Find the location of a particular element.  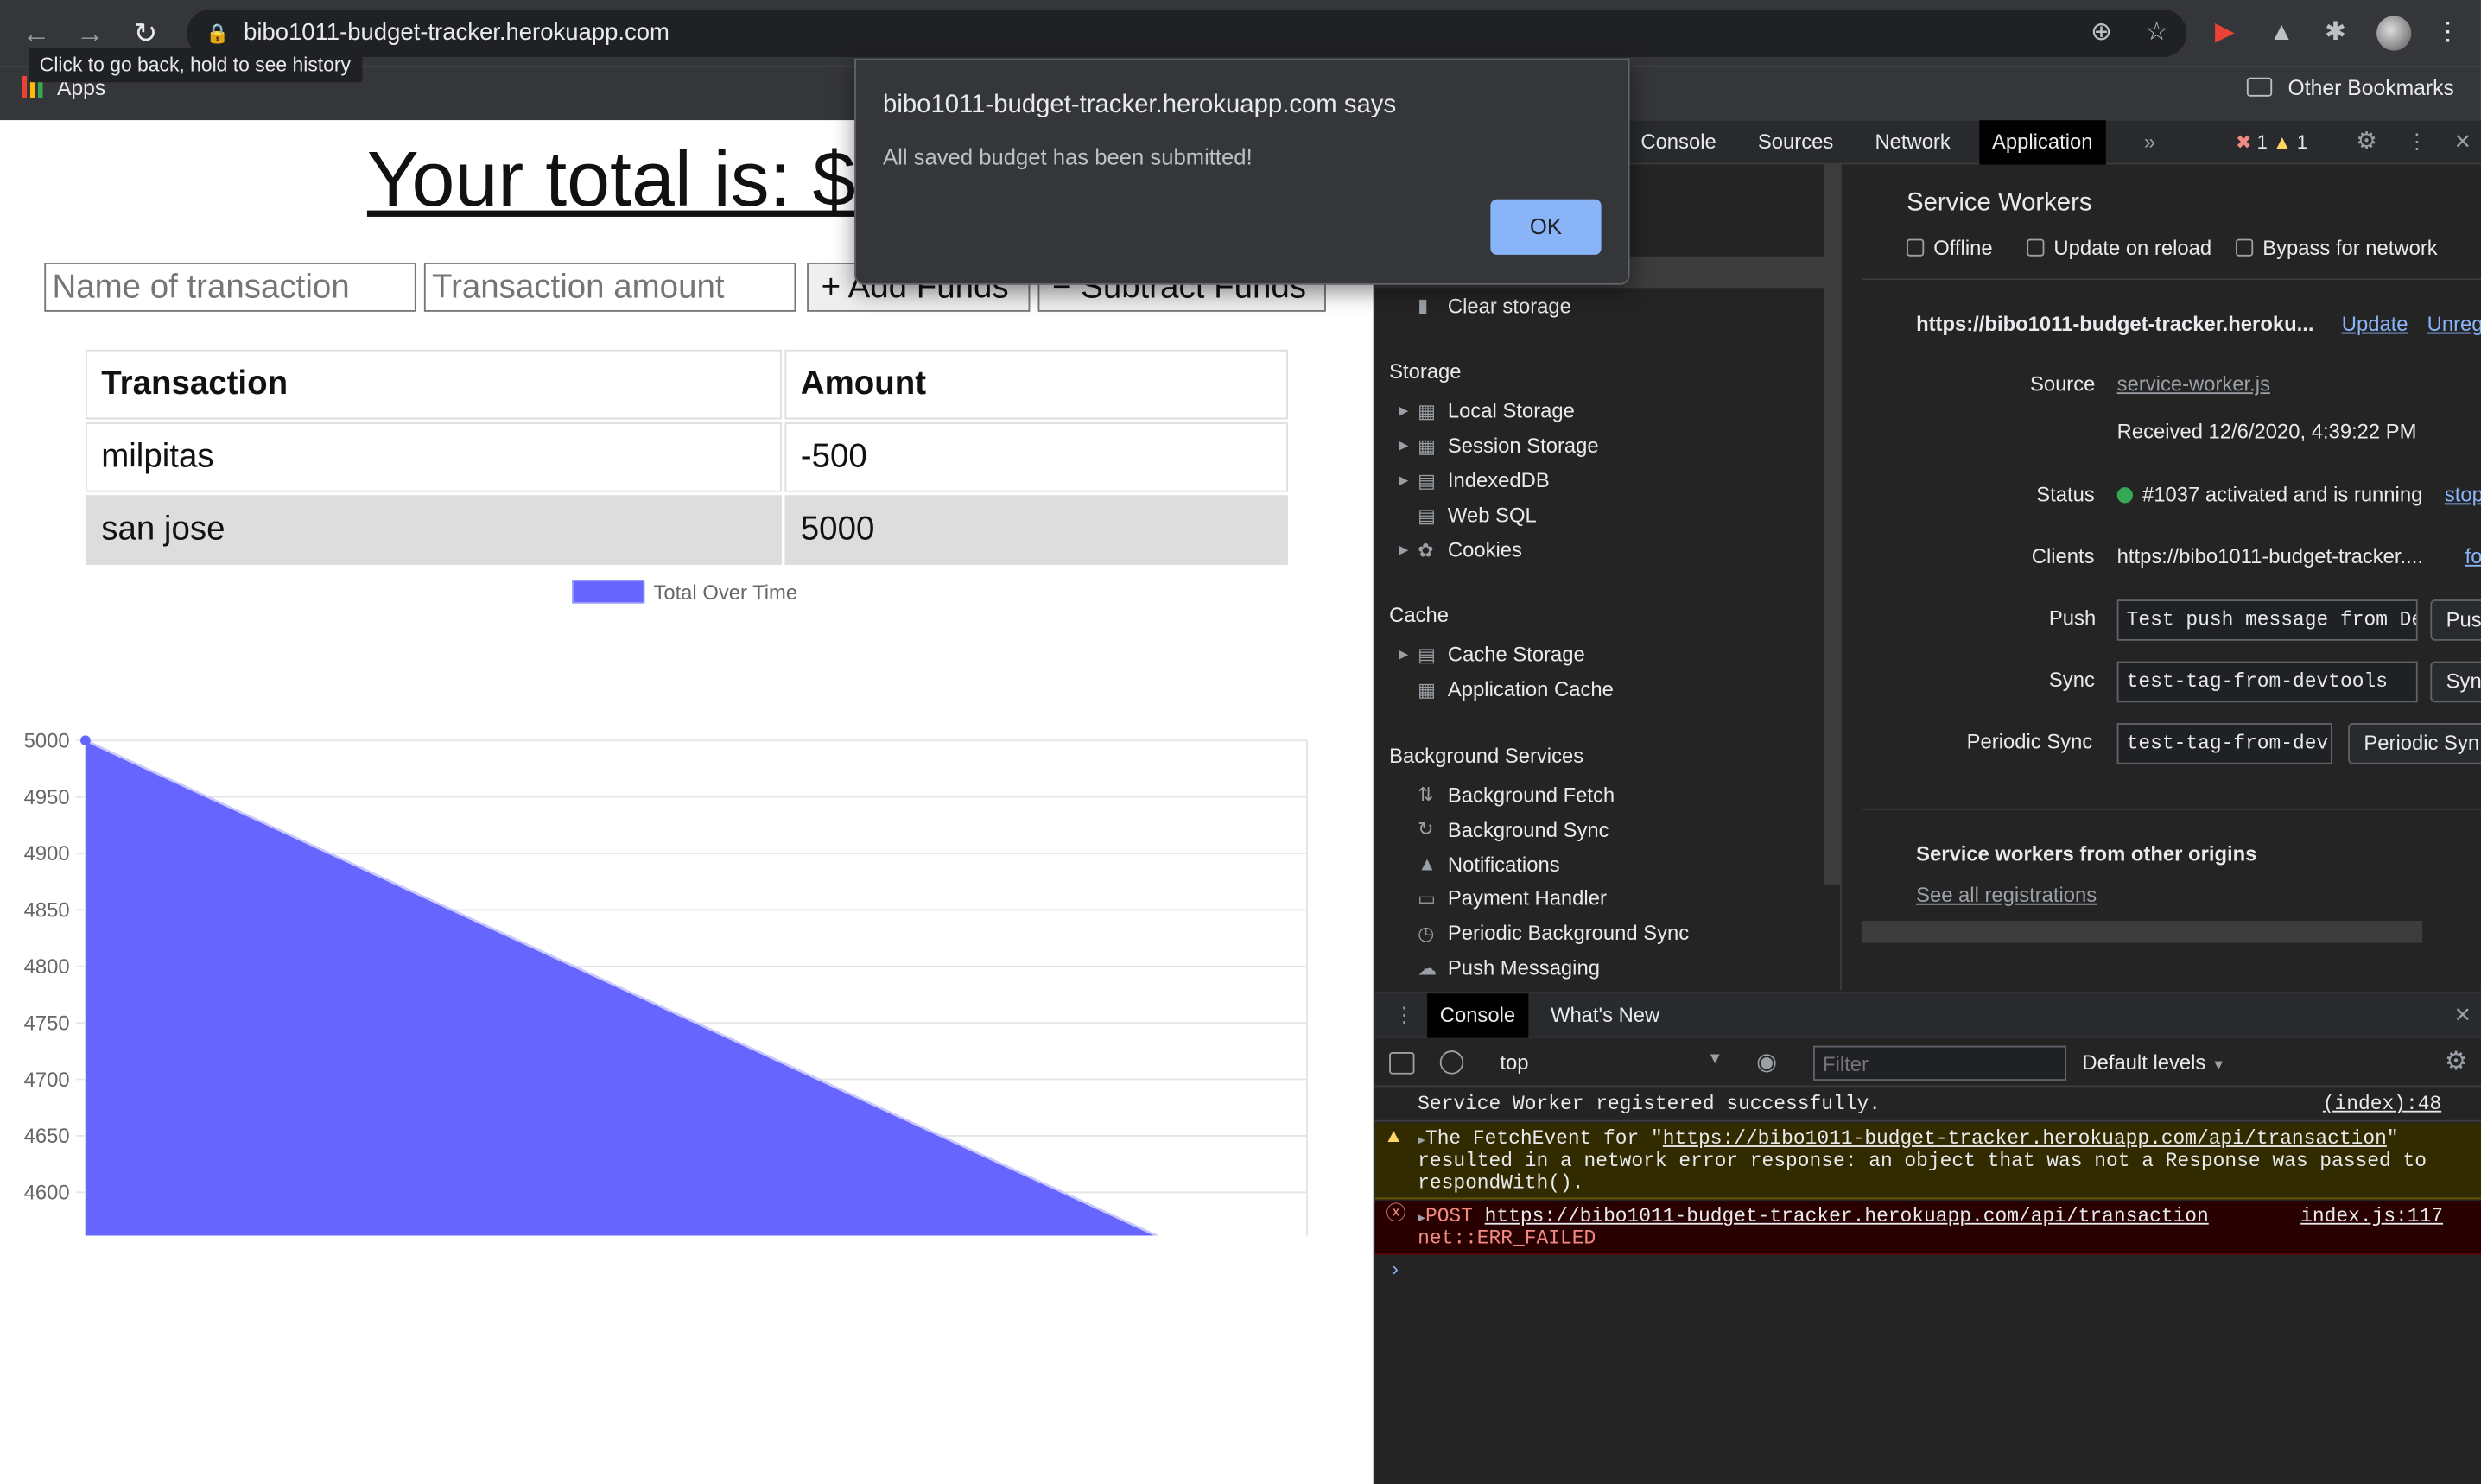

sidebar-item-background-fetch: Background Fetch is located at coordinates (1531, 795).